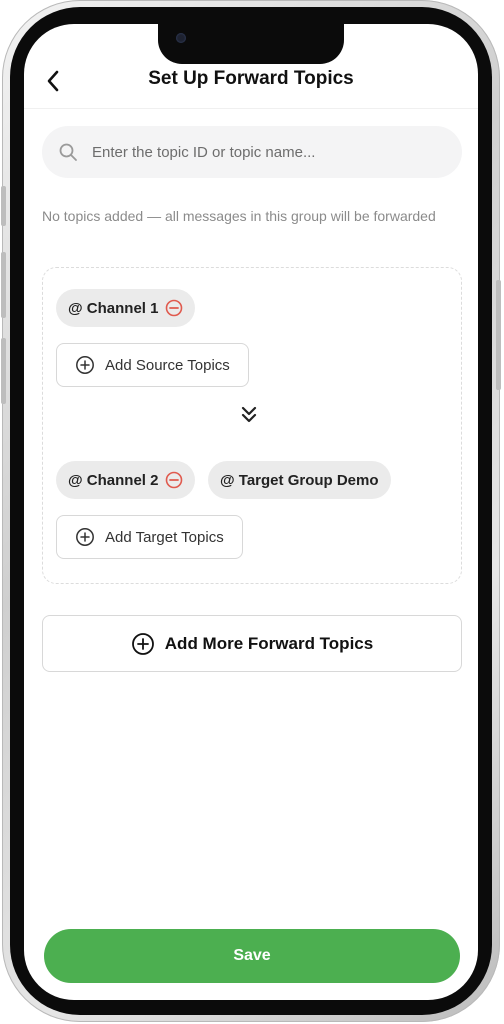  I want to click on camera-icon, so click(181, 38).